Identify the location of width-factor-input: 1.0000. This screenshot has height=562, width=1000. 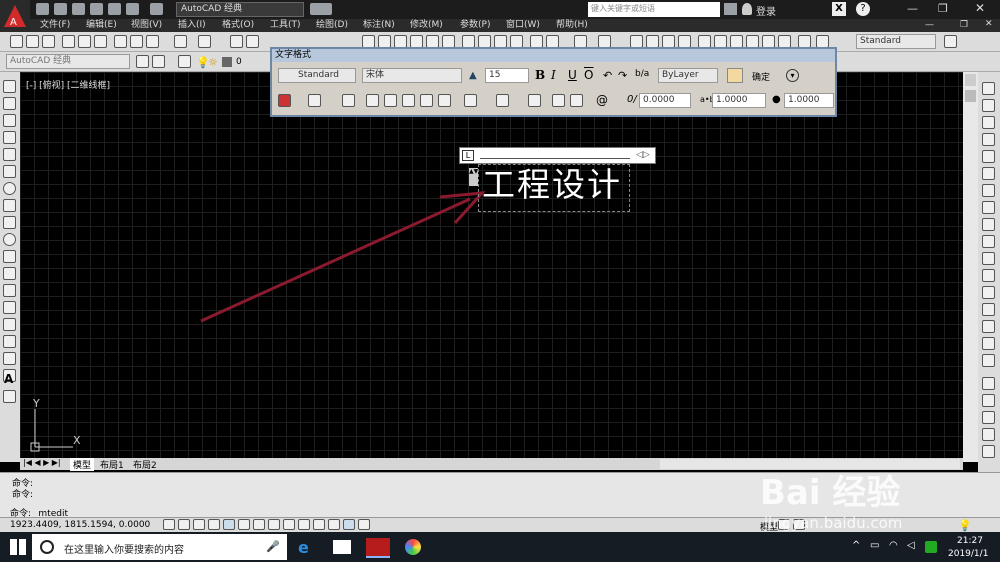
(809, 100).